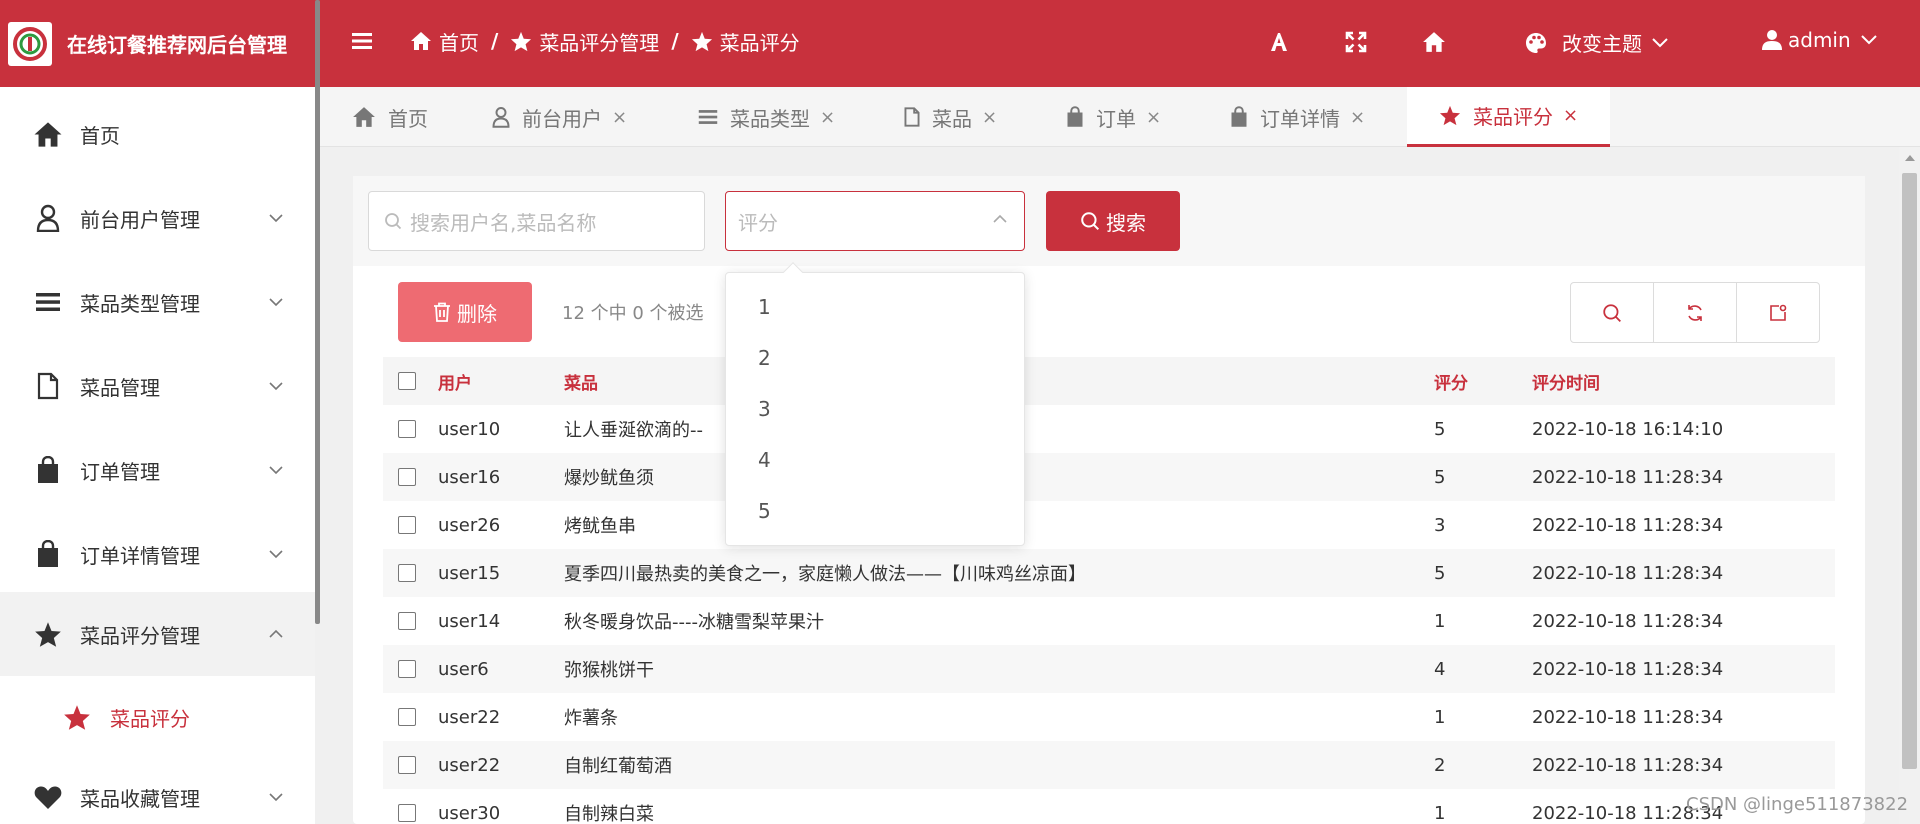 This screenshot has width=1920, height=824. What do you see at coordinates (950, 117) in the screenshot?
I see `tab-dishes: 菜品 ×` at bounding box center [950, 117].